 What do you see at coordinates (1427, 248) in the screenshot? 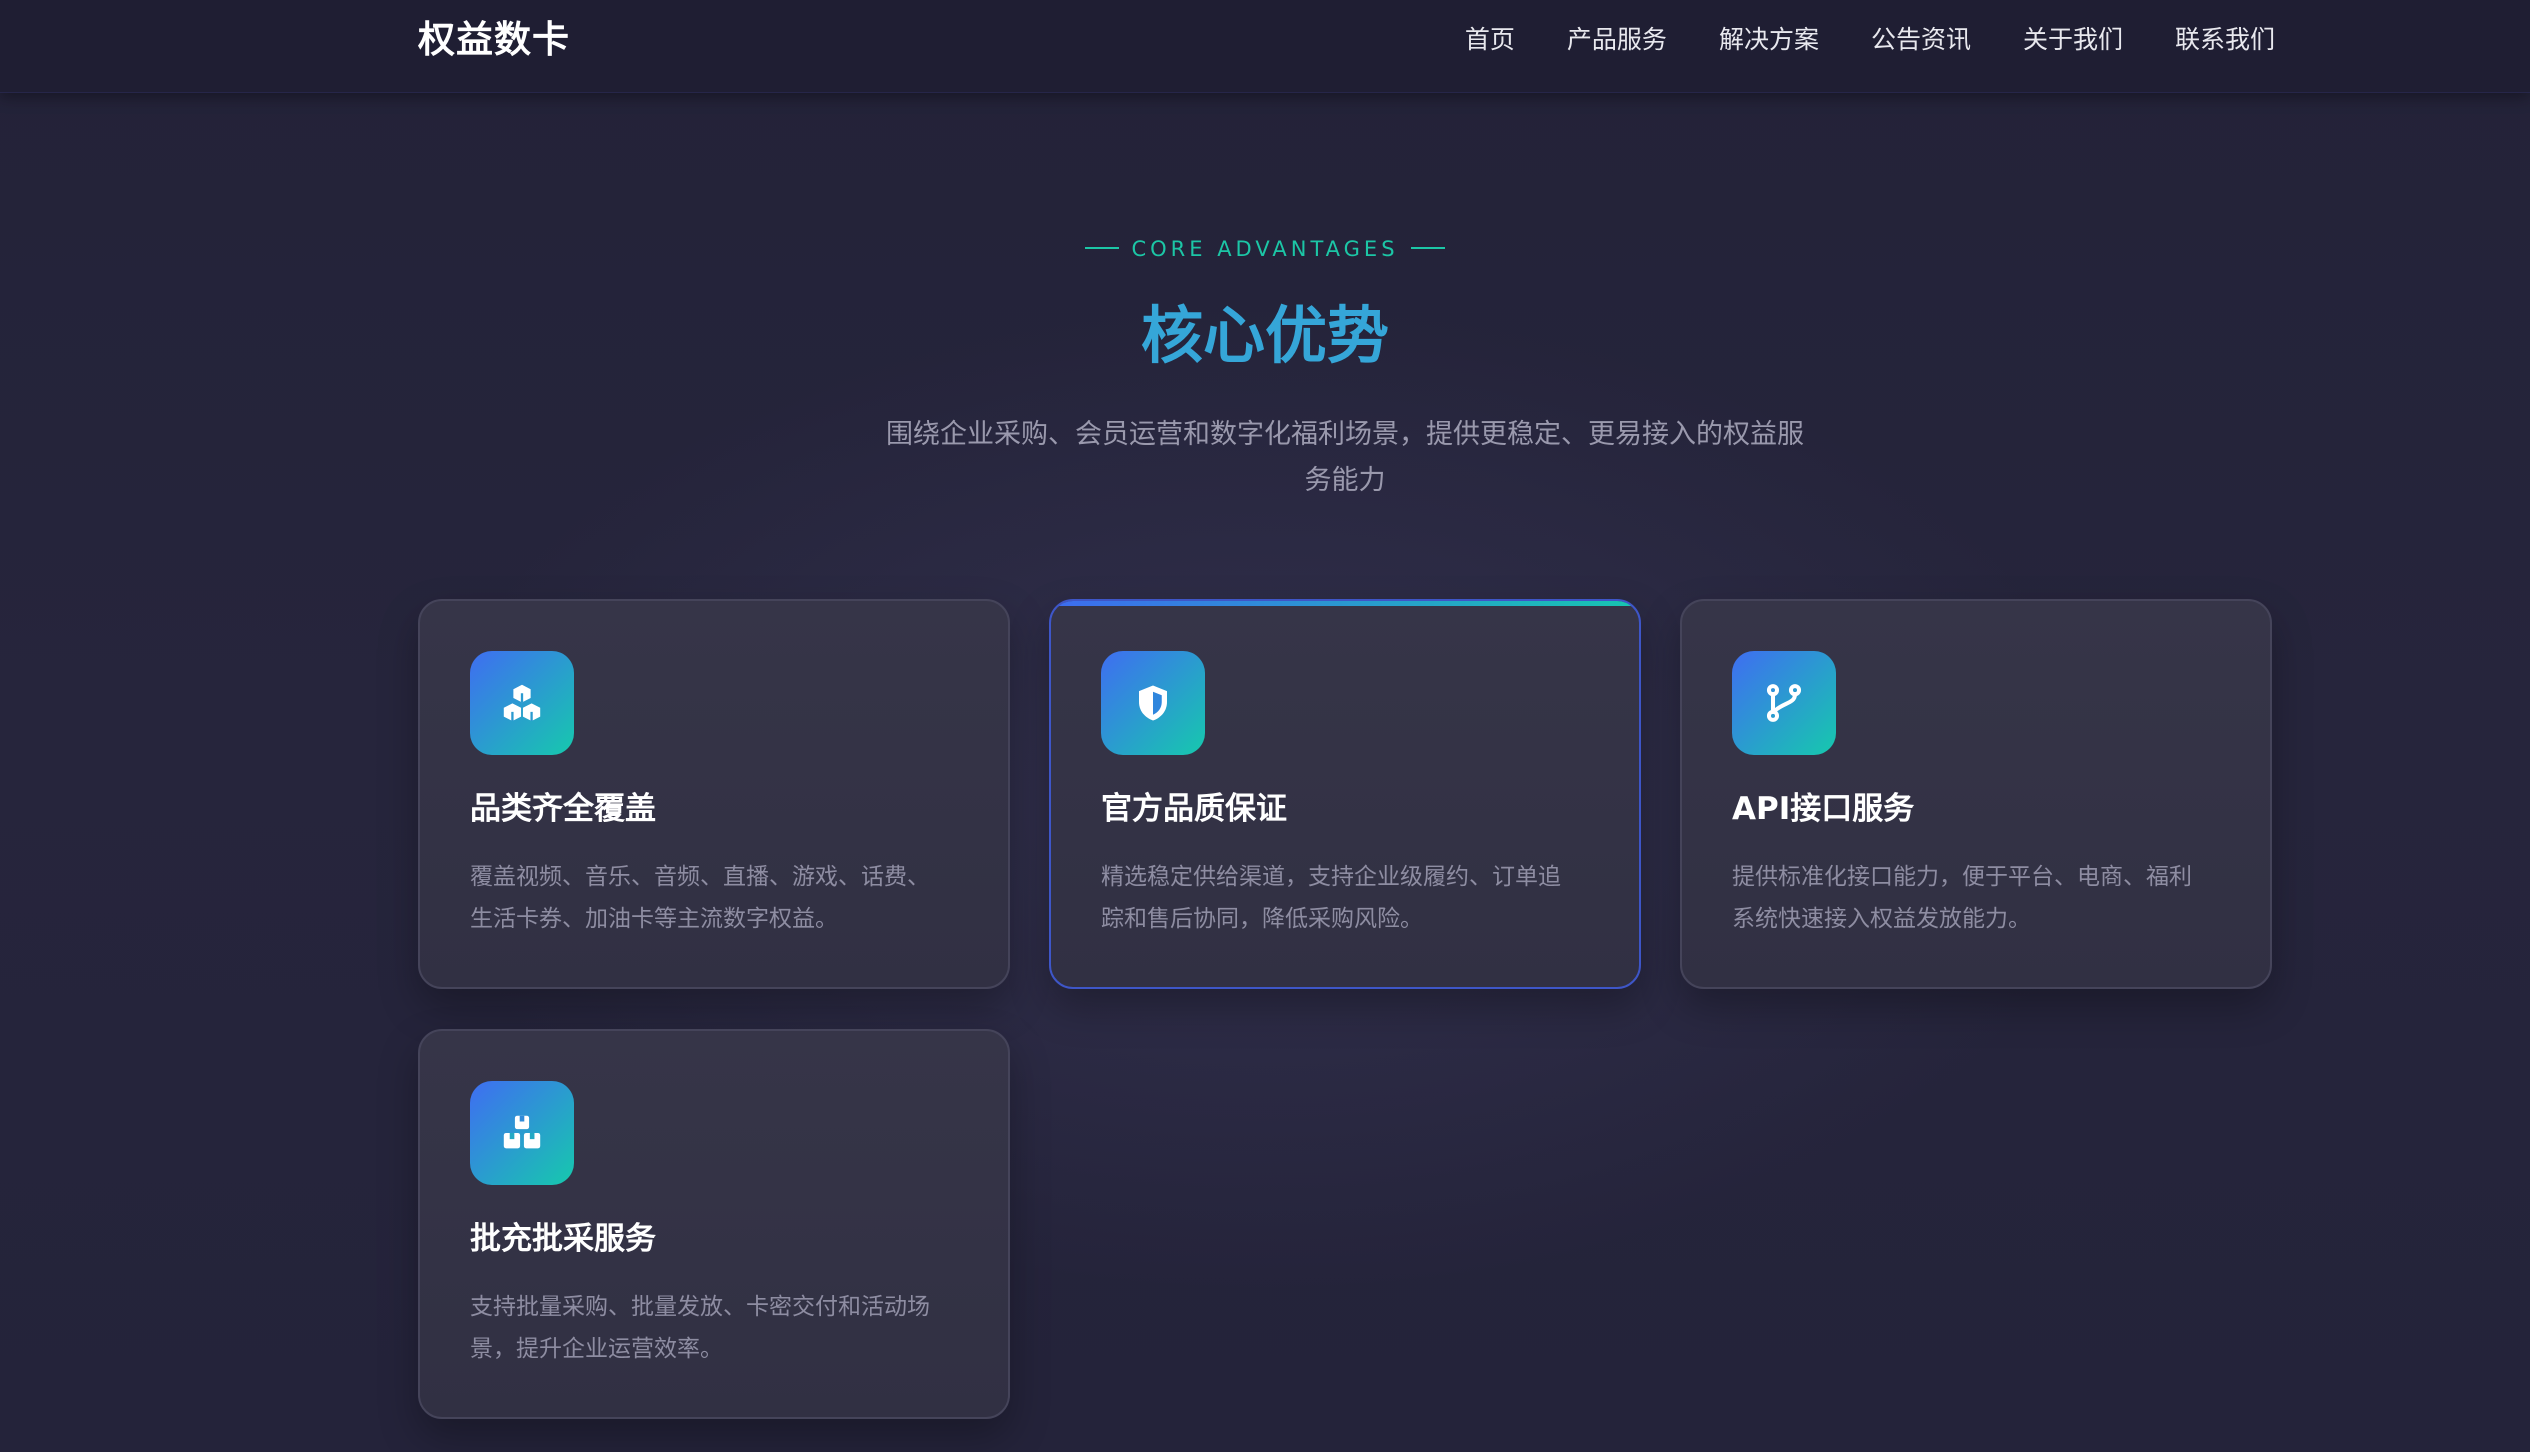
I see `eyebrow-dash-right` at bounding box center [1427, 248].